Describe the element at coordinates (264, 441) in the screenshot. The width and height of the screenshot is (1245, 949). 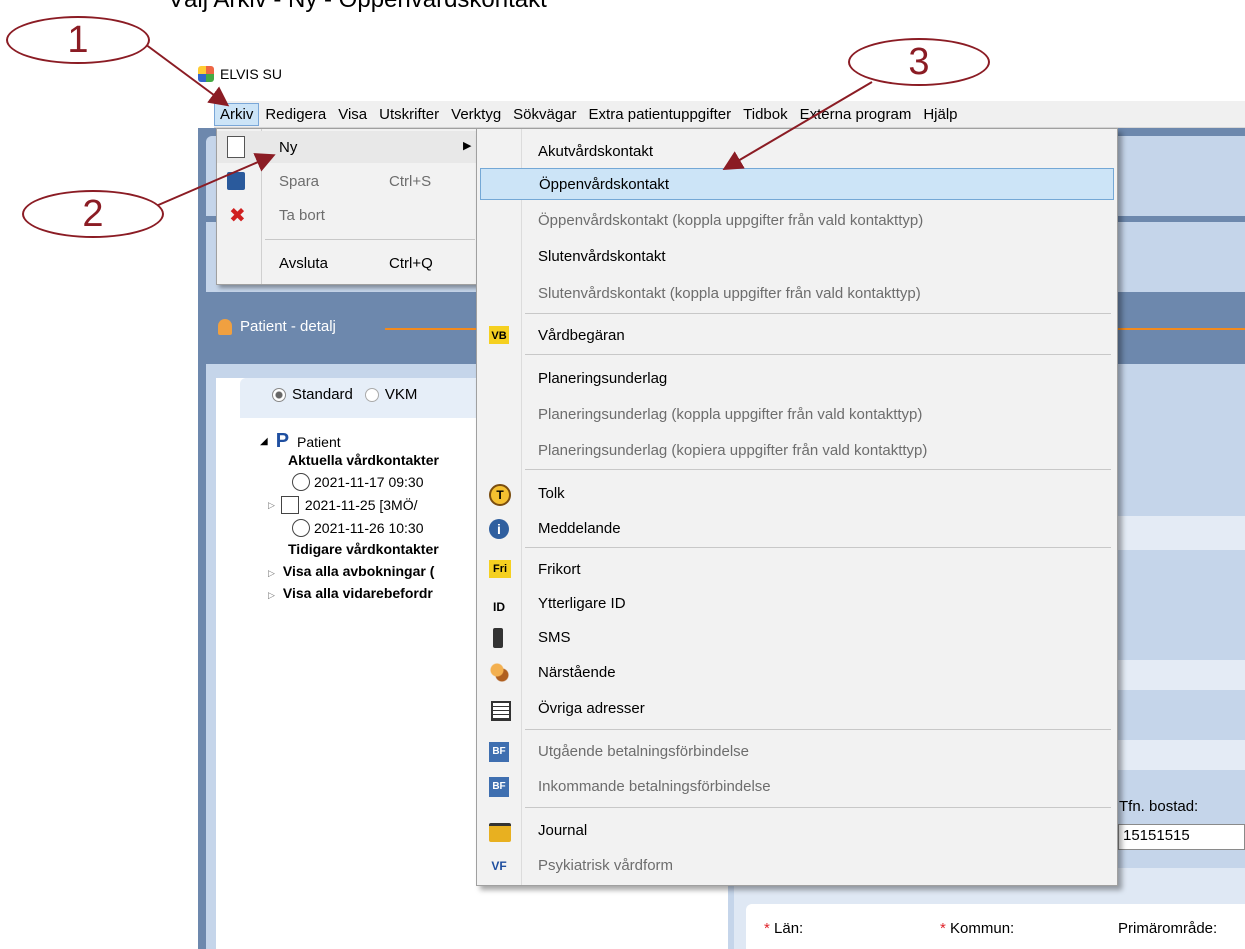
I see `collapse-triangle-icon: ◢` at that location.